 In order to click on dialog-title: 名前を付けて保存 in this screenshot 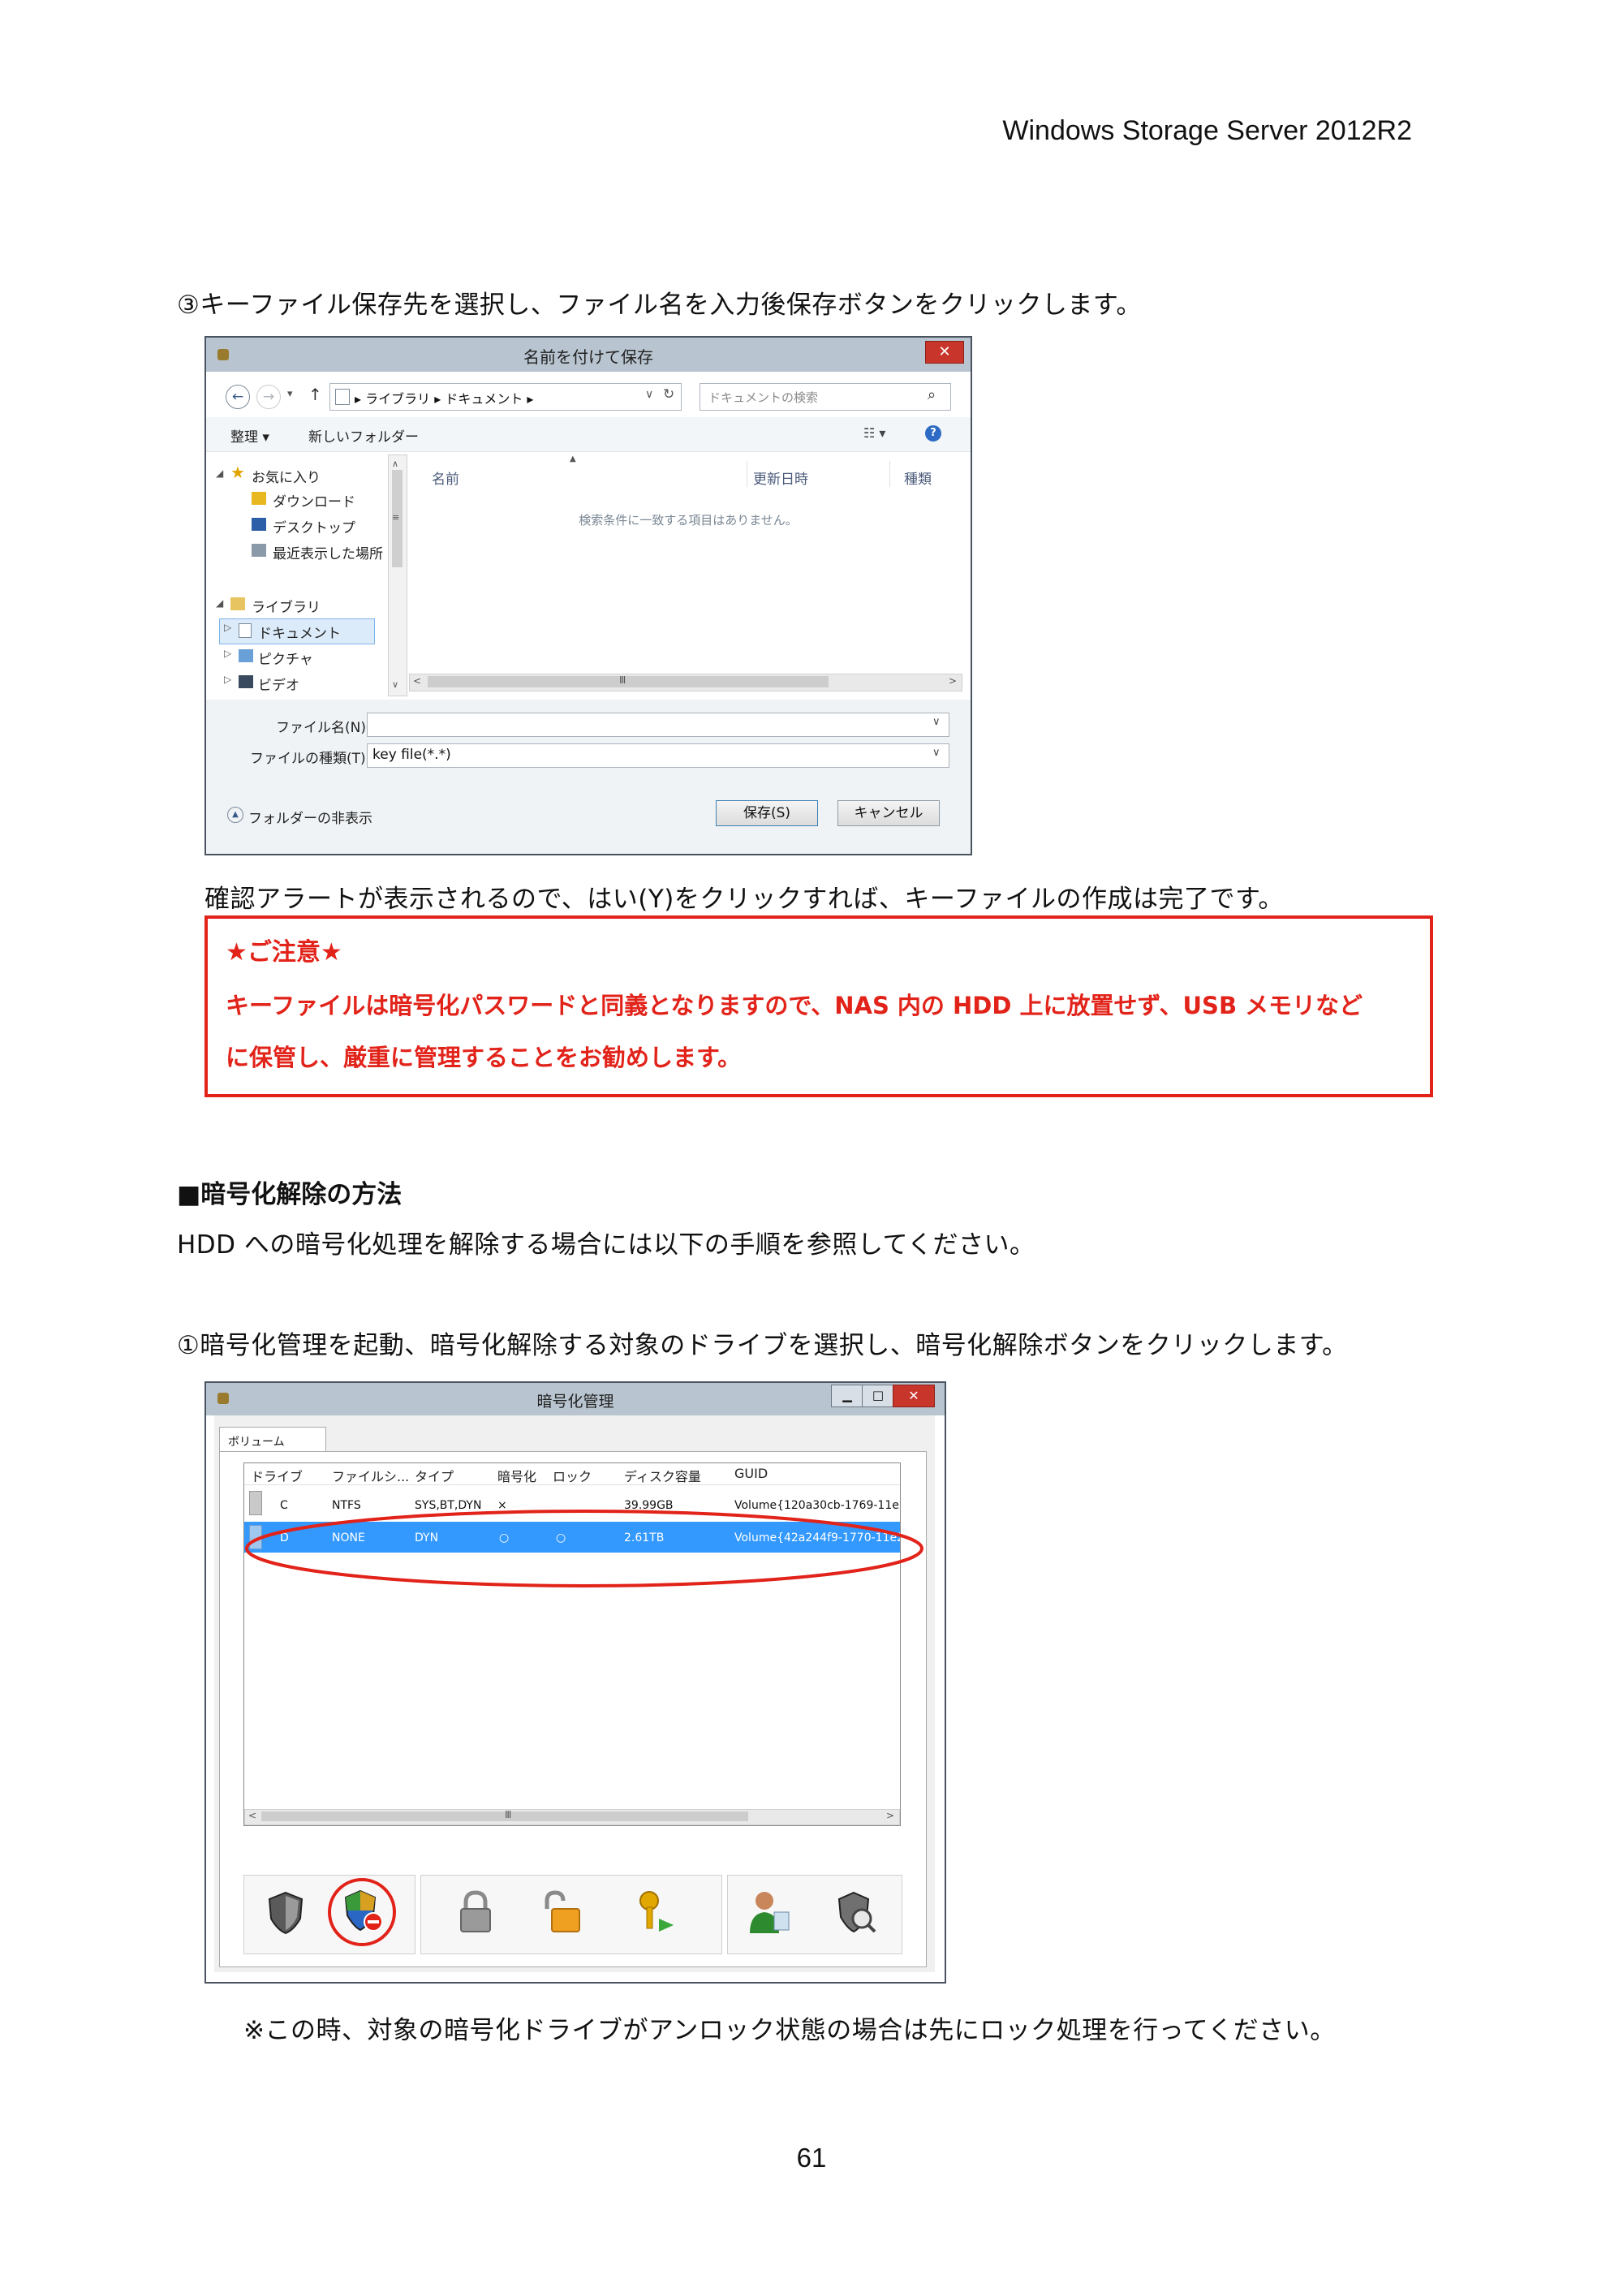, I will do `click(588, 357)`.